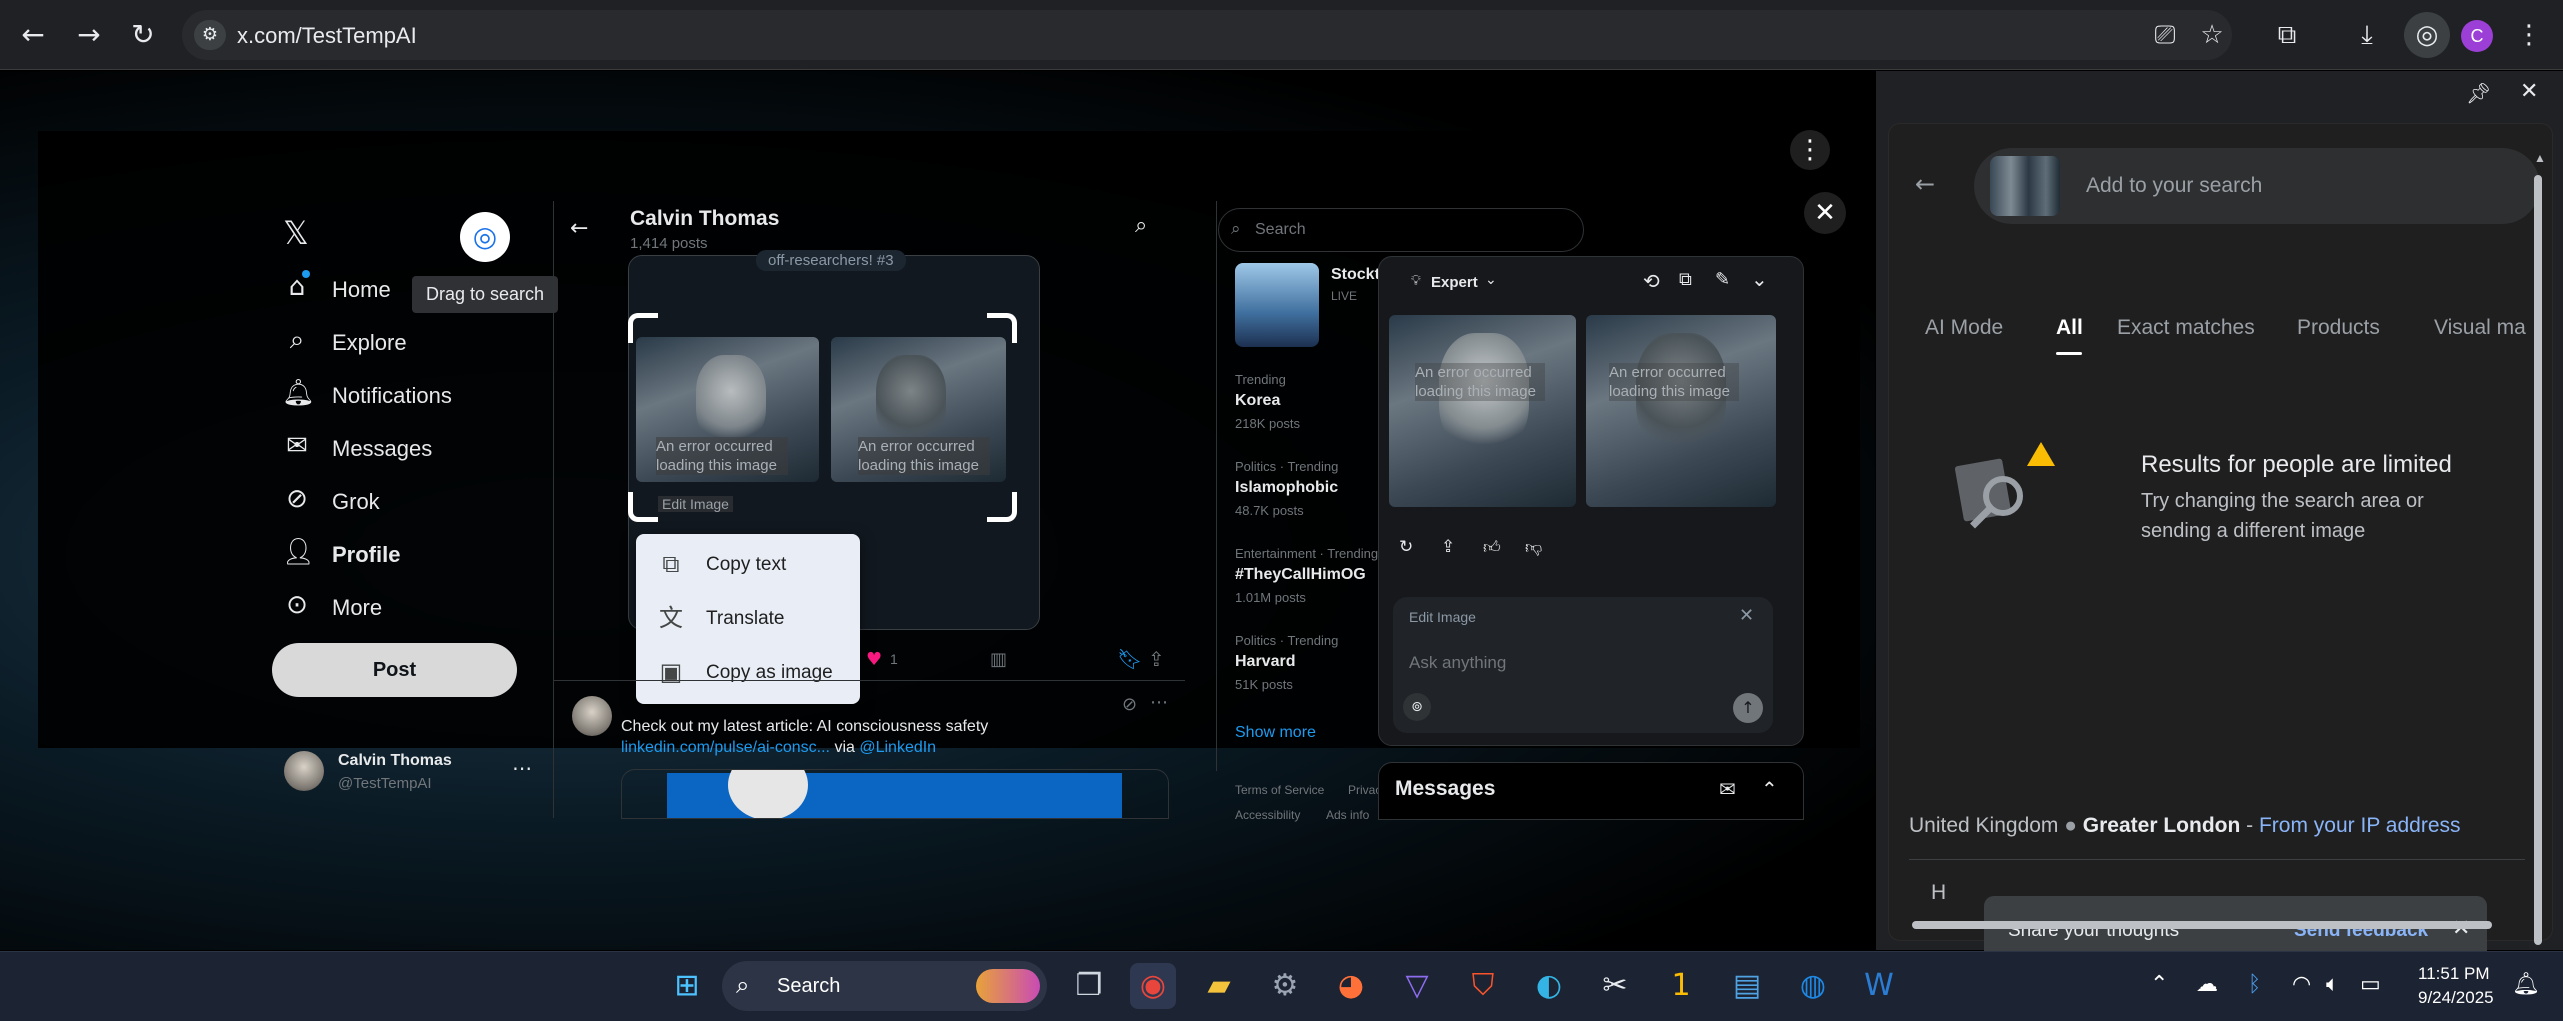 The height and width of the screenshot is (1021, 2563). What do you see at coordinates (2165, 35) in the screenshot?
I see `install-app-icon: ⎚` at bounding box center [2165, 35].